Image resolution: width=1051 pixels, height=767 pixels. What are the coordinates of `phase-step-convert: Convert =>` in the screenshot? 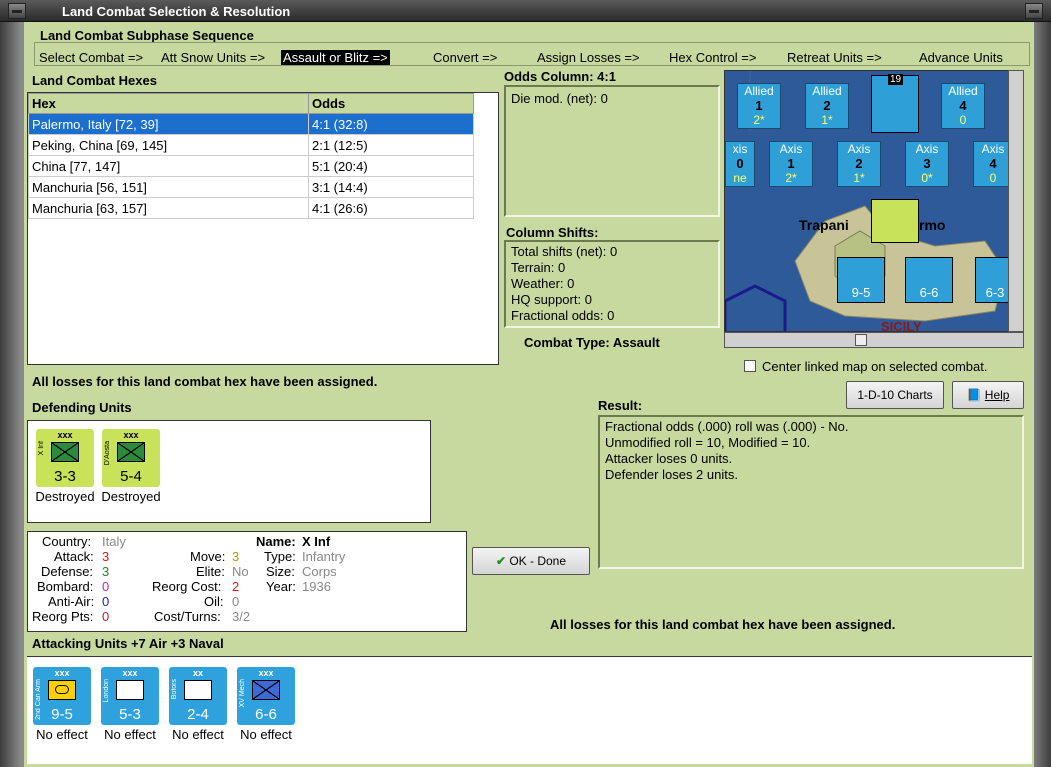 It's located at (465, 57).